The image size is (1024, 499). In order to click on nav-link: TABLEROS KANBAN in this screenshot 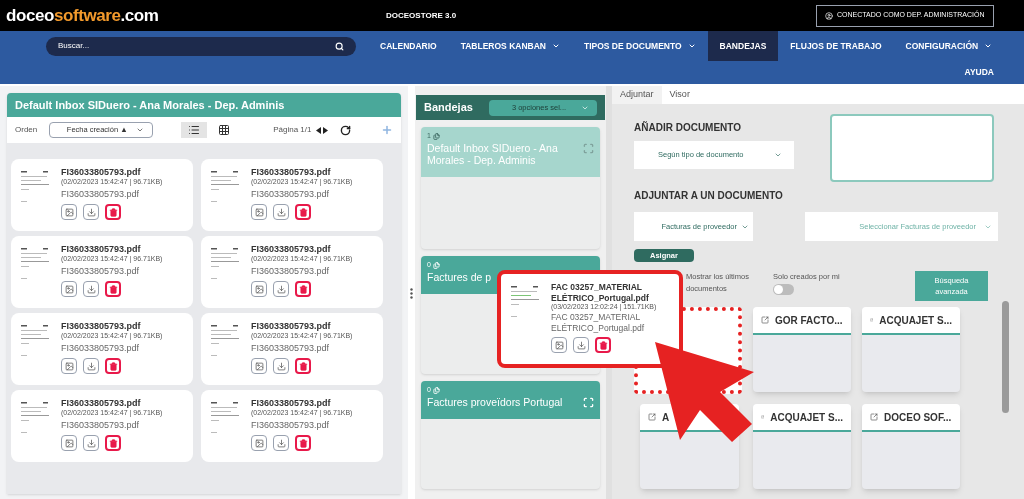, I will do `click(510, 46)`.